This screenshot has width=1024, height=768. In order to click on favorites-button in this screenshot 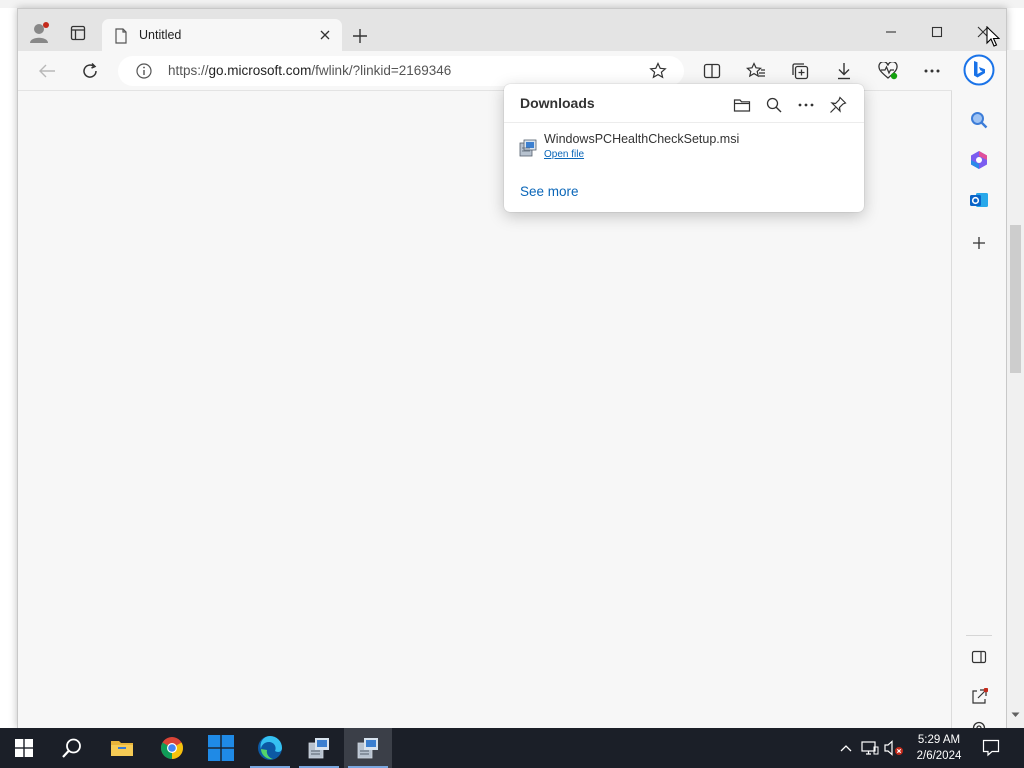, I will do `click(756, 71)`.